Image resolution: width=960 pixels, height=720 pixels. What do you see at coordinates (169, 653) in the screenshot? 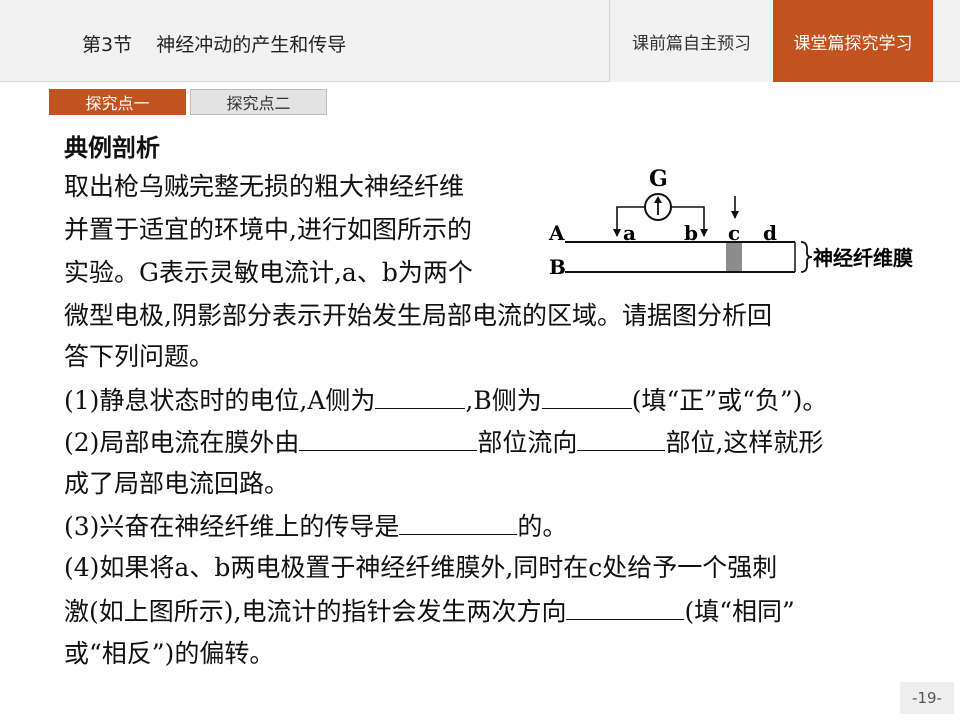
I see `question-4-cont: 或“相反”)的偏转。` at bounding box center [169, 653].